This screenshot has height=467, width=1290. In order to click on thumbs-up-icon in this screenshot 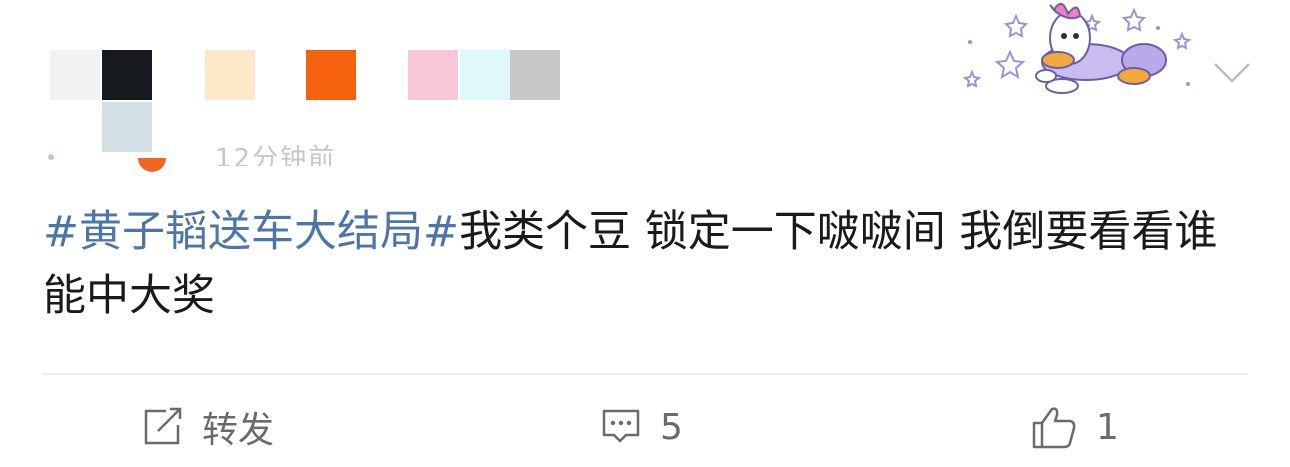, I will do `click(1054, 428)`.